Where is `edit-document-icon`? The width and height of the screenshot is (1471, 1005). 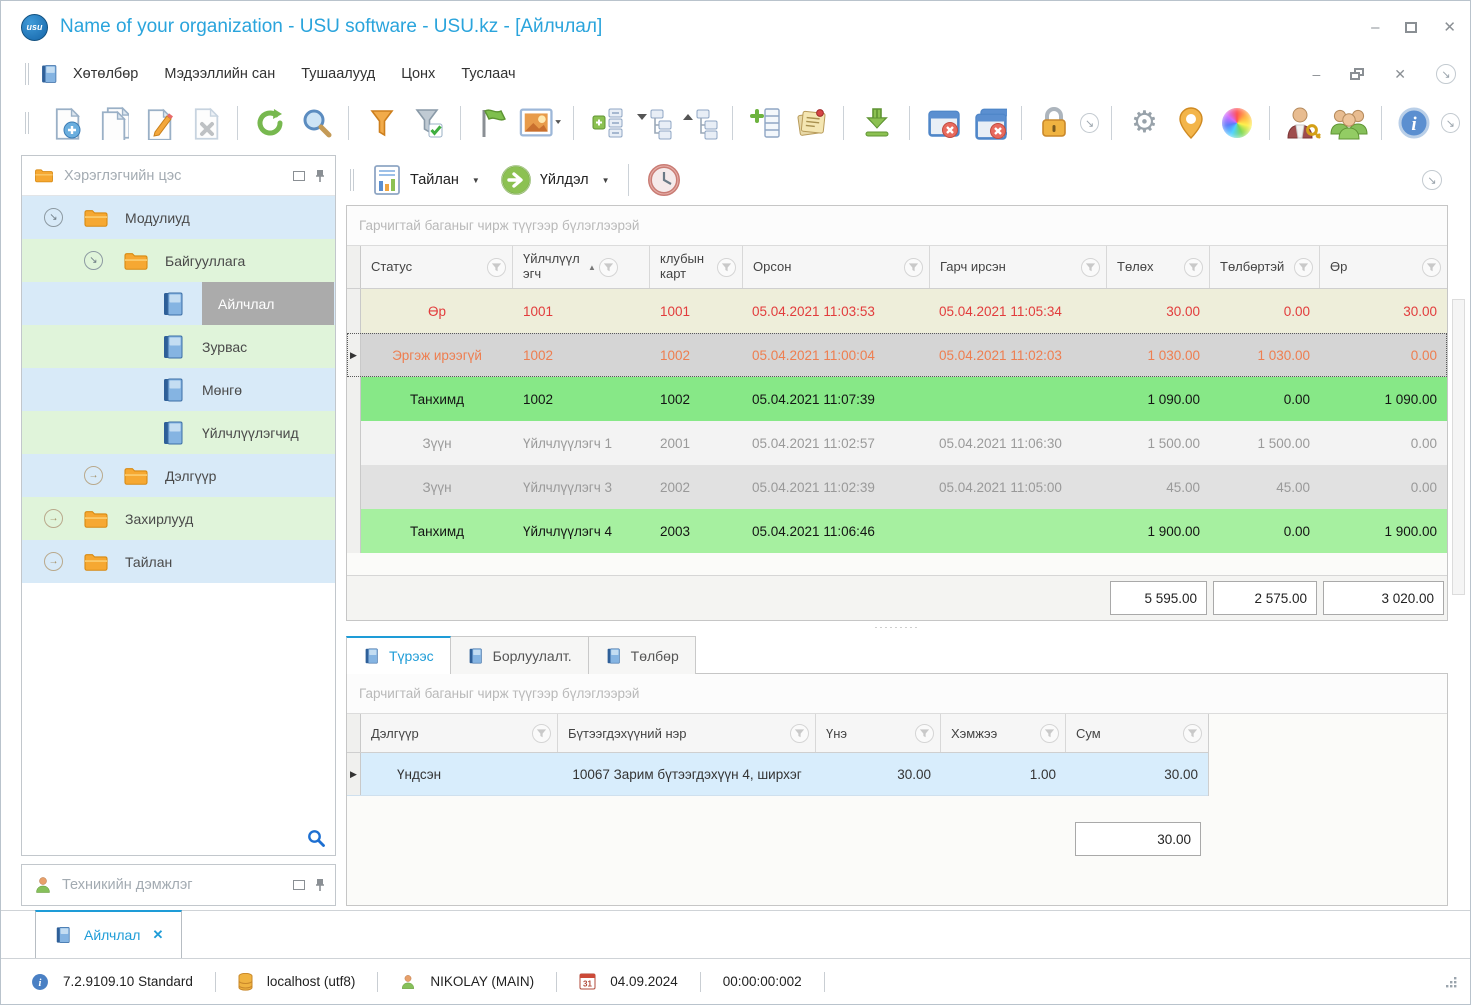 edit-document-icon is located at coordinates (158, 123).